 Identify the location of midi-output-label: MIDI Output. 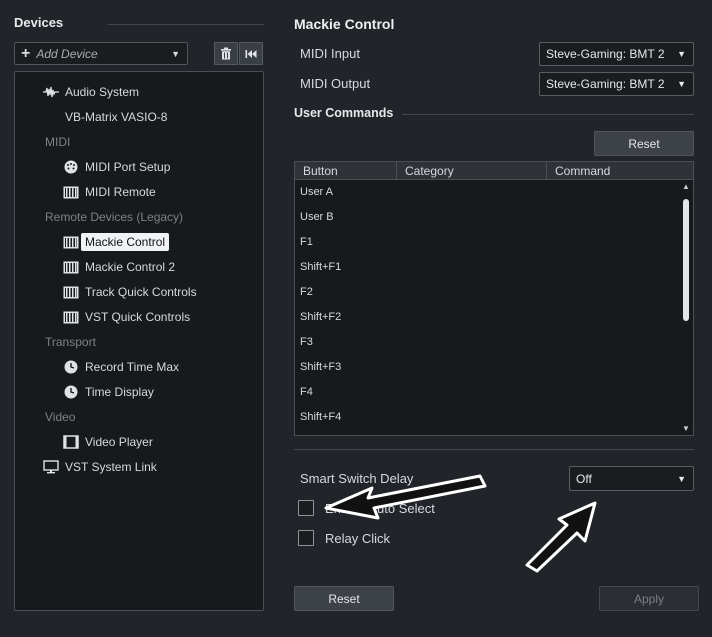
(335, 83).